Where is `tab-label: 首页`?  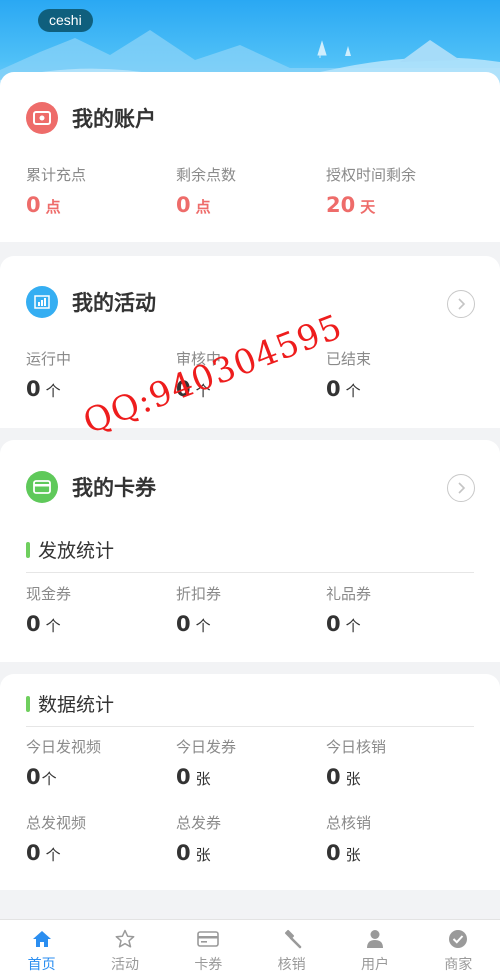
tab-label: 首页 is located at coordinates (41, 965).